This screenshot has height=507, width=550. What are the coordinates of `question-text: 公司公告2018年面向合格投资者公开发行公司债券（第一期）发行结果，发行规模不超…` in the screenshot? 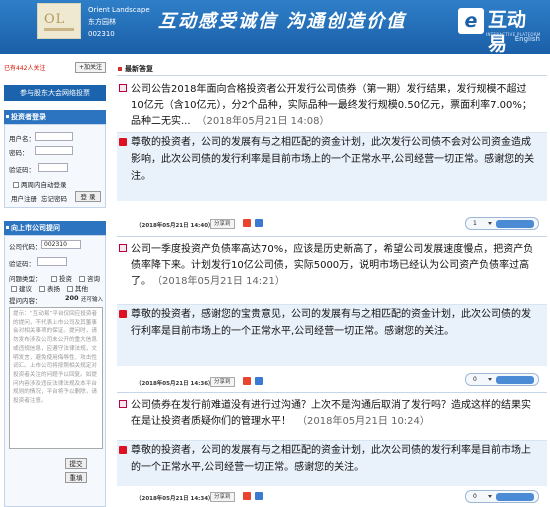 It's located at (333, 106).